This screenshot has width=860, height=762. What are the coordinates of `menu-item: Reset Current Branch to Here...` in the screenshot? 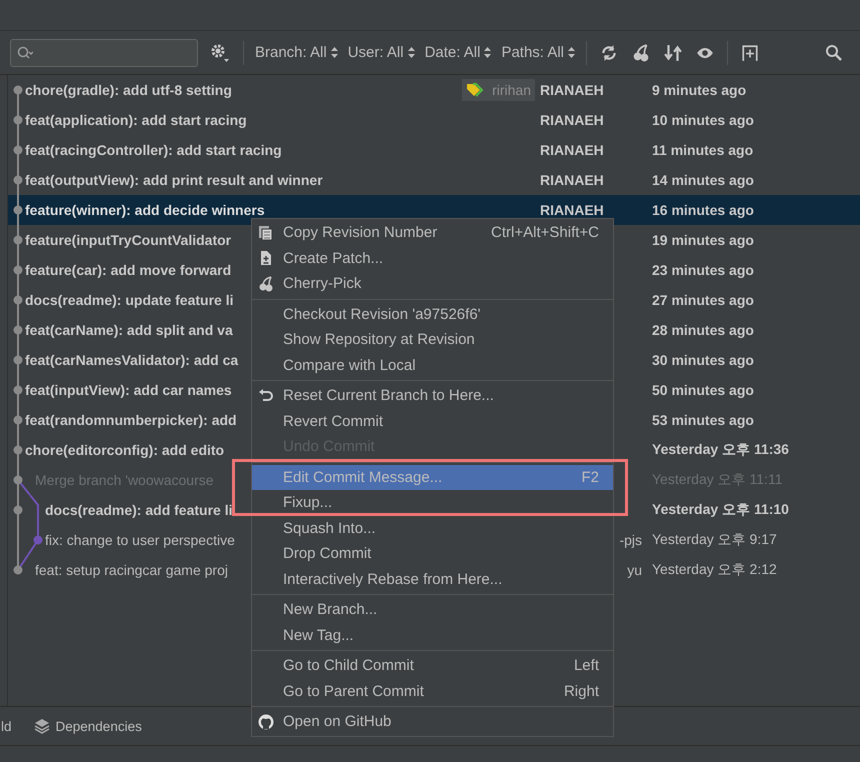 It's located at (432, 395).